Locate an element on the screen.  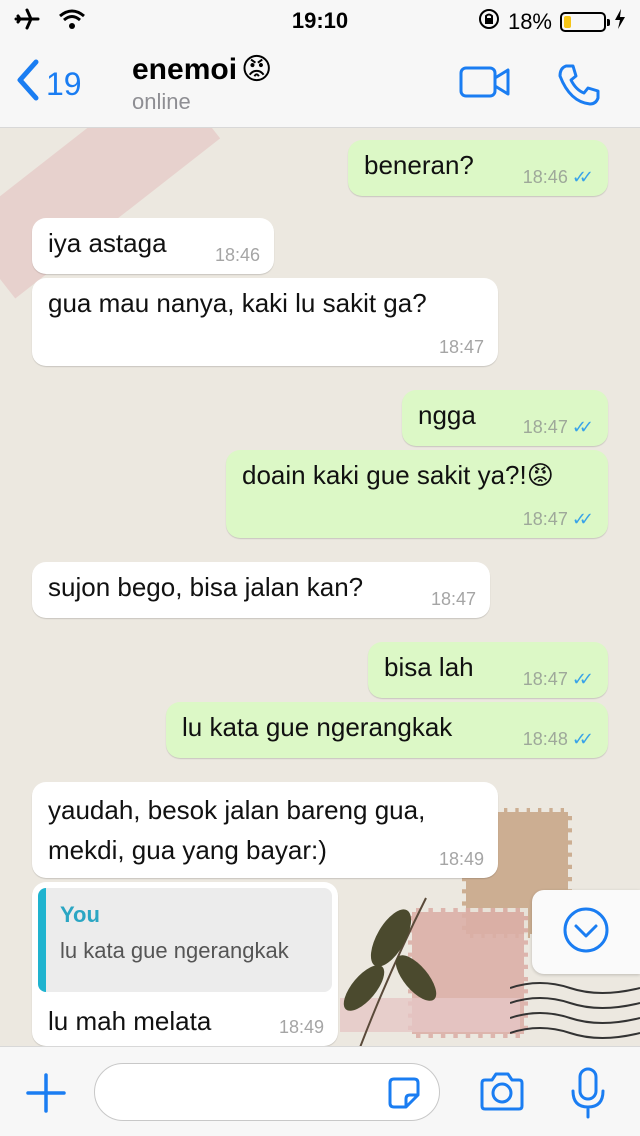
camera-icon is located at coordinates (502, 1094).